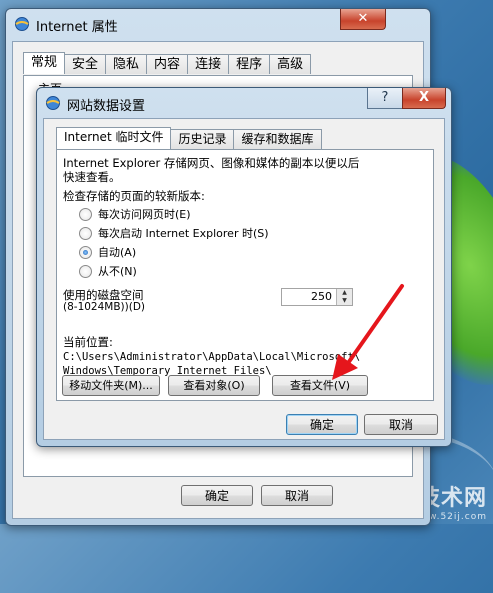 Image resolution: width=493 pixels, height=593 pixels. I want to click on tab-security: 安全, so click(85, 64).